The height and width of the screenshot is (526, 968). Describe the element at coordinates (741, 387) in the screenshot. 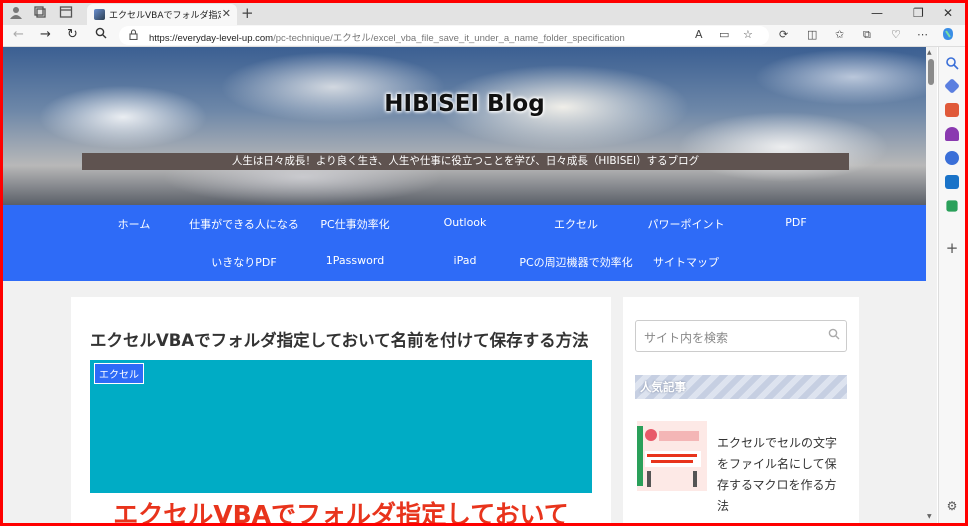

I see `popular-articles-heading: 人気記事` at that location.